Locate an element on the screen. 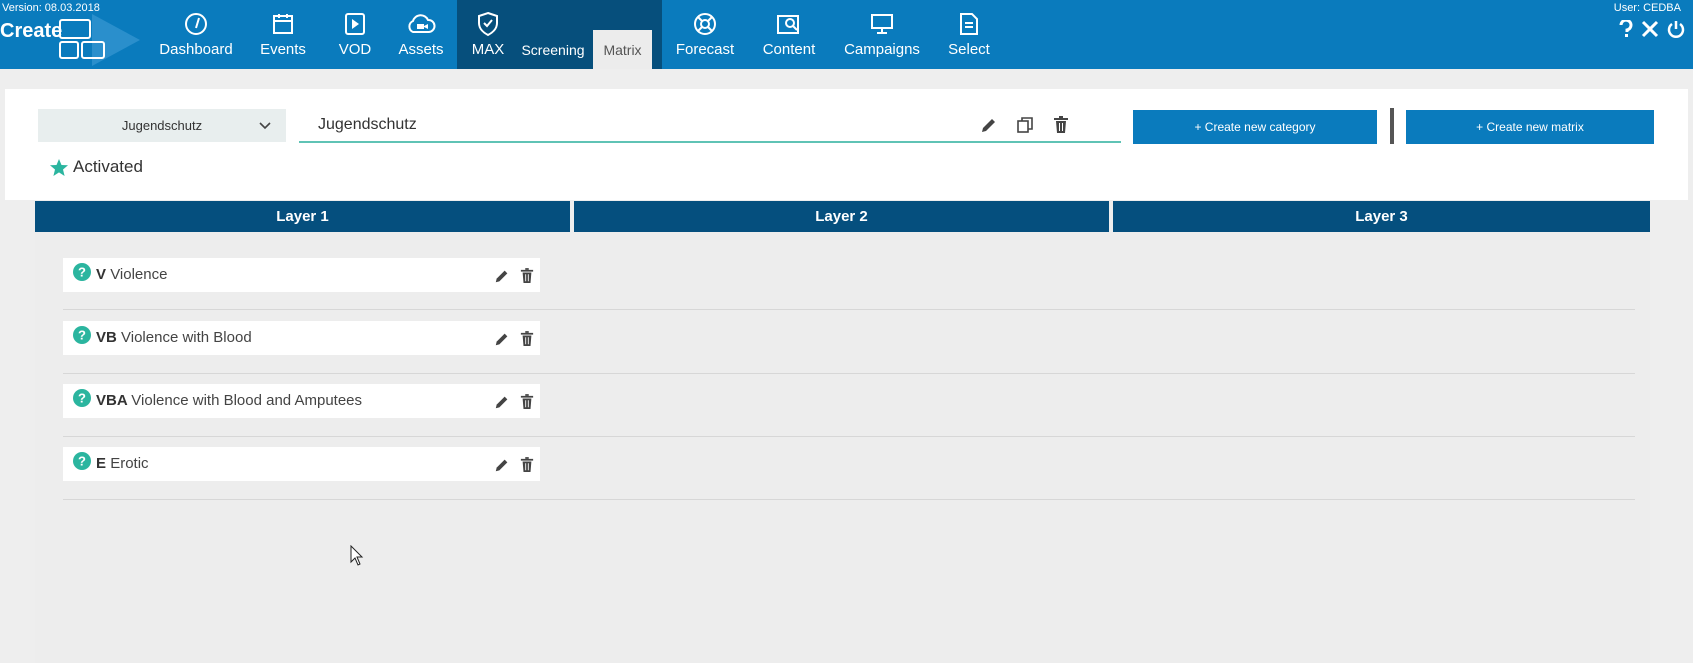 Image resolution: width=1693 pixels, height=663 pixels. chevron-down-icon is located at coordinates (265, 126).